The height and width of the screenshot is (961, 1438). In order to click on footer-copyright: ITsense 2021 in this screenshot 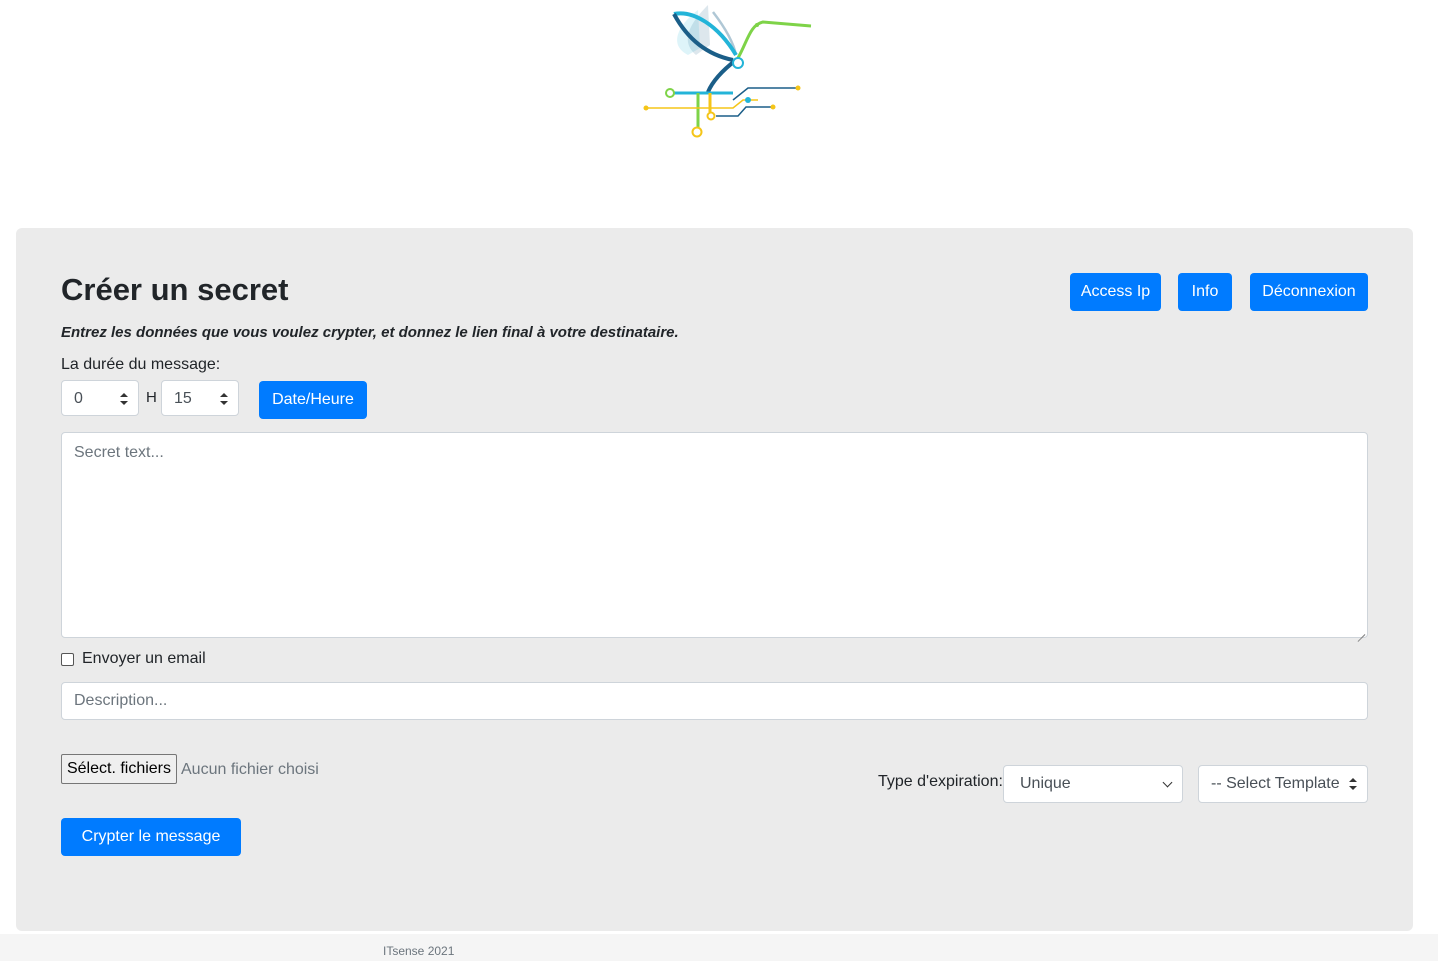, I will do `click(419, 951)`.